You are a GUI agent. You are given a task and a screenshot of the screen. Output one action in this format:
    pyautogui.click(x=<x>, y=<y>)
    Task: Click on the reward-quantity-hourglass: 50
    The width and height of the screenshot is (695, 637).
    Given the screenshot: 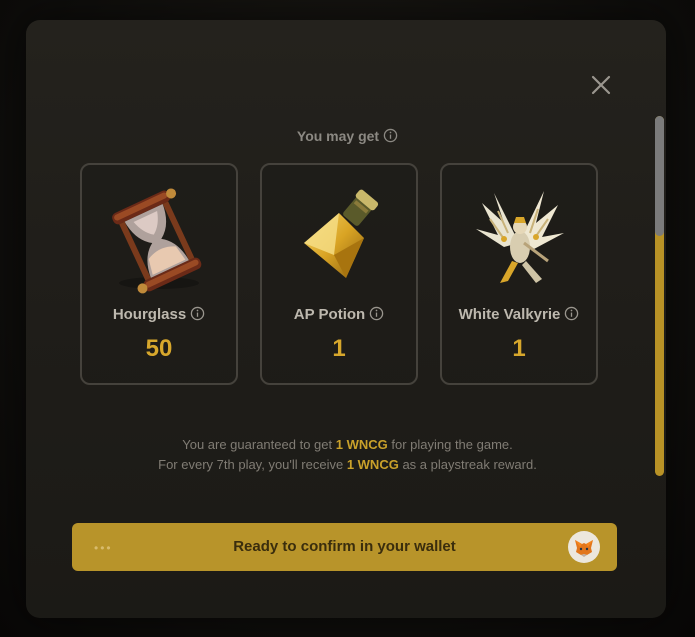 What is the action you would take?
    pyautogui.click(x=159, y=348)
    